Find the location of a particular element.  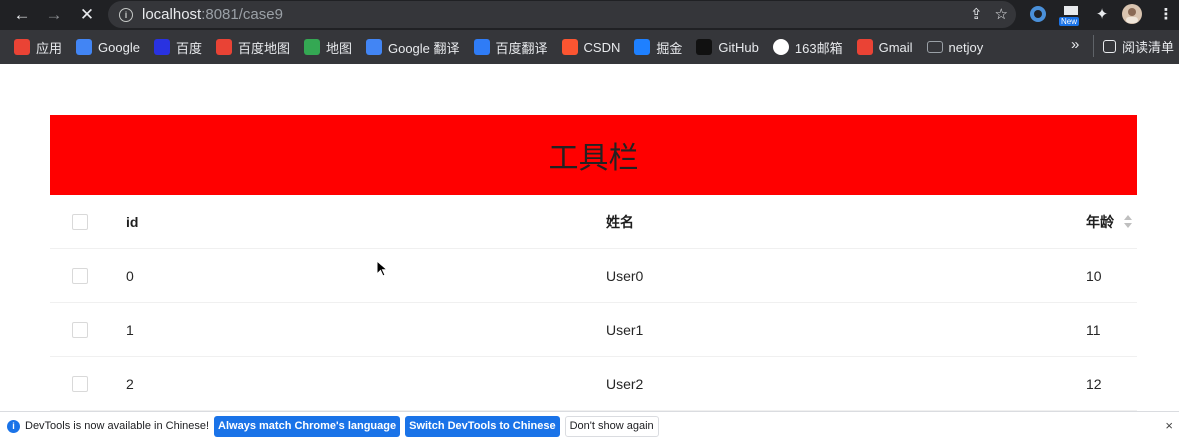

cell-age: 11 is located at coordinates (1093, 329).